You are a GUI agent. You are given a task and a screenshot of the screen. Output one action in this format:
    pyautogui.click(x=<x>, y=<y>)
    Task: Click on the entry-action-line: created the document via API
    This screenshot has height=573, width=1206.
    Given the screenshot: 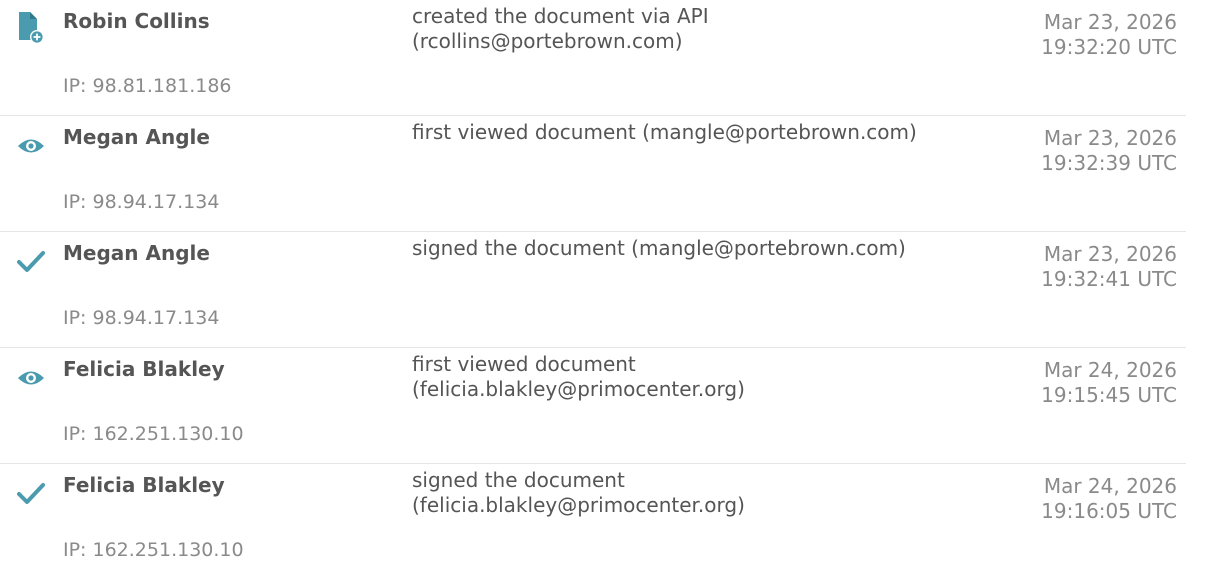 What is the action you would take?
    pyautogui.click(x=560, y=16)
    